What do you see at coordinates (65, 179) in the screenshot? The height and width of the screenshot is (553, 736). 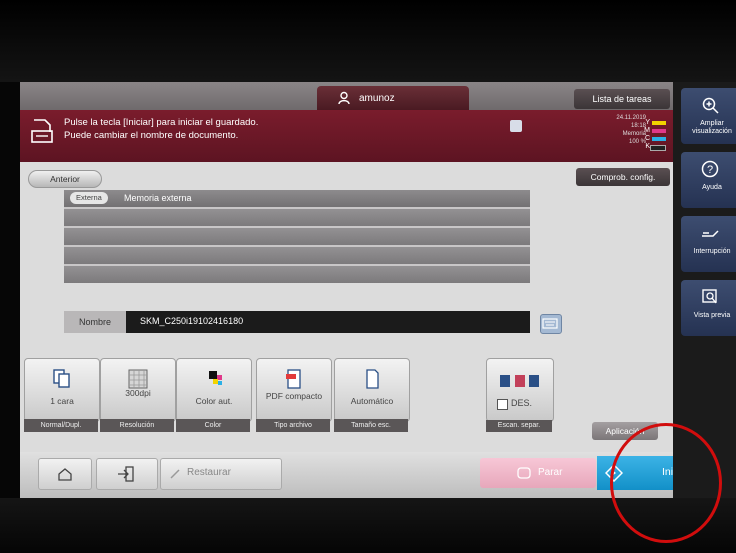 I see `back-button: Anterior` at bounding box center [65, 179].